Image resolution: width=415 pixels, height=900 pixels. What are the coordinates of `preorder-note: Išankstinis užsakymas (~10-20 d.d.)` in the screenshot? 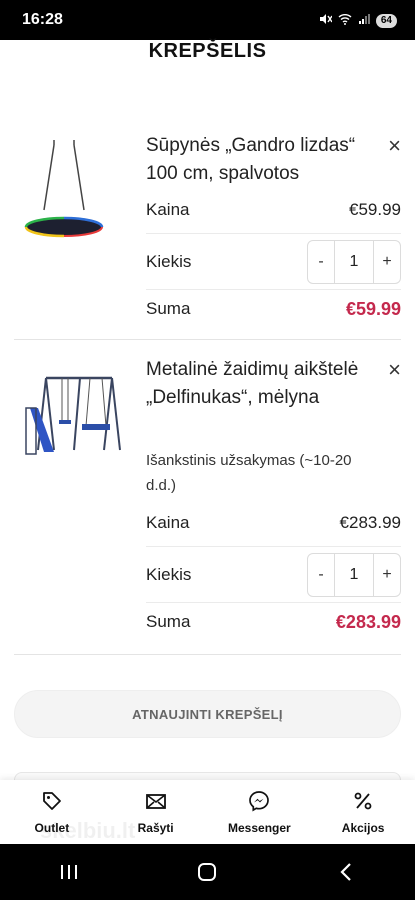 It's located at (249, 473).